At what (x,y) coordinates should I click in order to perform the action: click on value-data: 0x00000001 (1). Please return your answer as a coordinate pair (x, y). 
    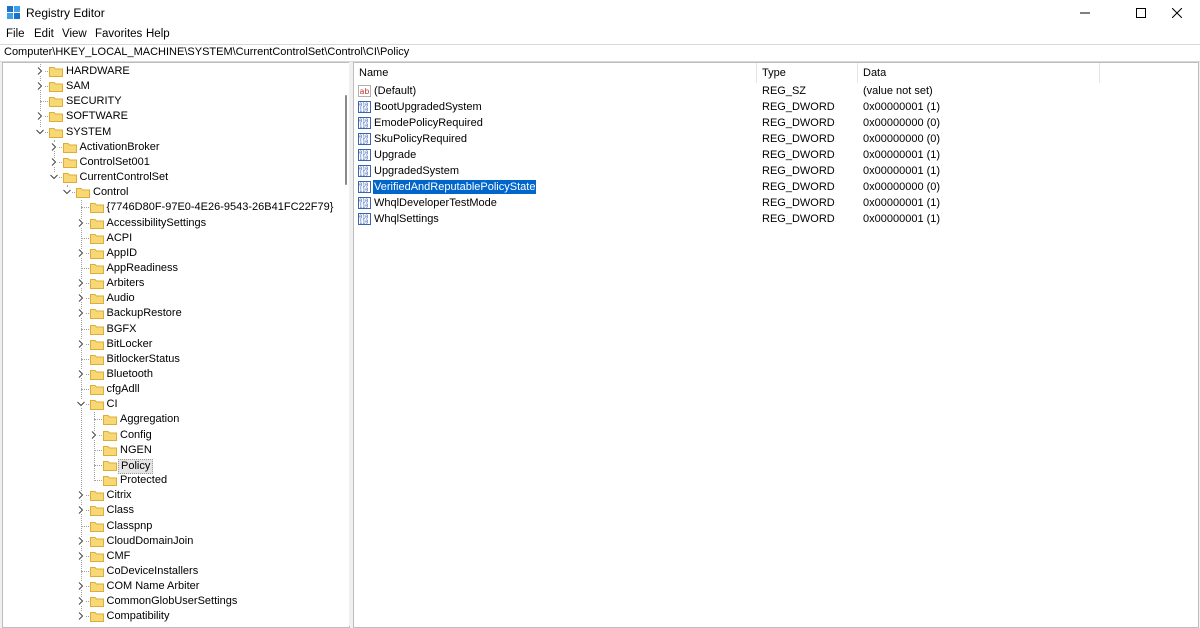
    Looking at the image, I should click on (902, 203).